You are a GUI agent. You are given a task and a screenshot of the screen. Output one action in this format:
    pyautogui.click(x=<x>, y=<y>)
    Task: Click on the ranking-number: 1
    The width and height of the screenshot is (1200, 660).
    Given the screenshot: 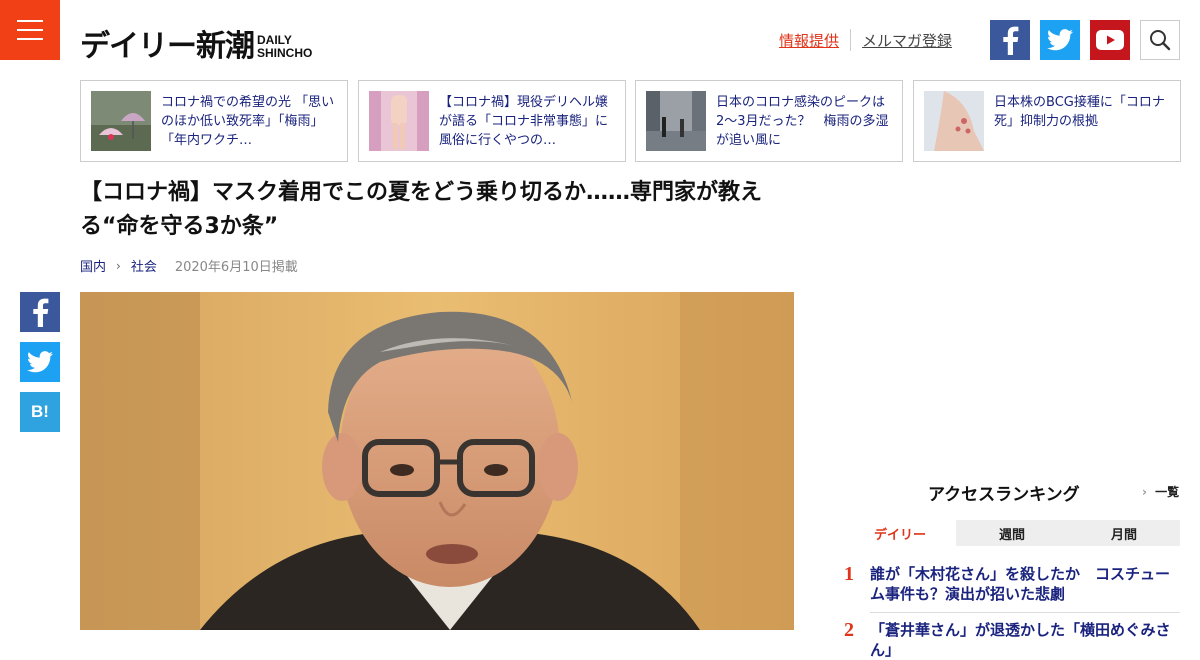 What is the action you would take?
    pyautogui.click(x=849, y=574)
    